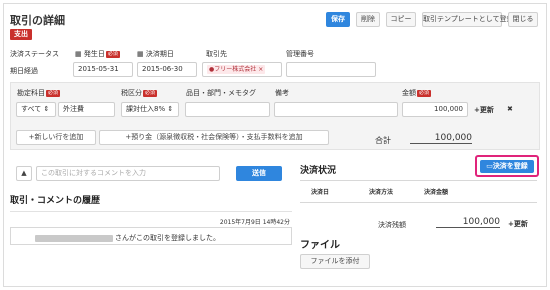 This screenshot has width=550, height=290. I want to click on payment-status-title: 決済状況, so click(318, 171).